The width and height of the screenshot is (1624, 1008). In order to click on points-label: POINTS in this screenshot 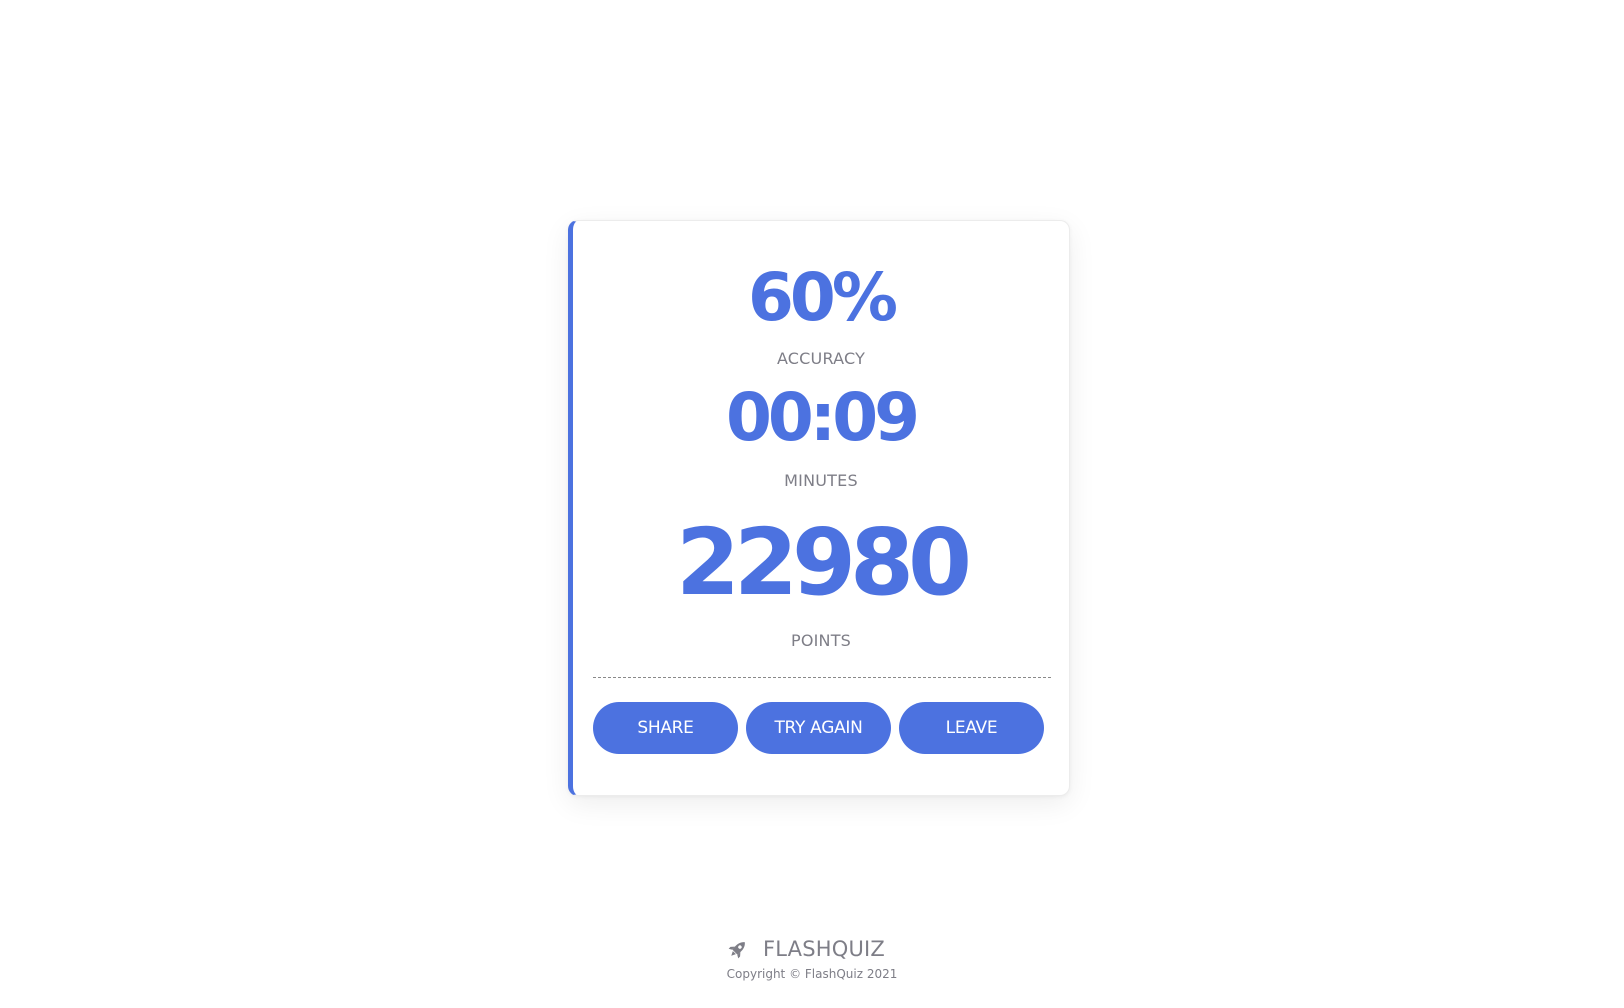, I will do `click(821, 640)`.